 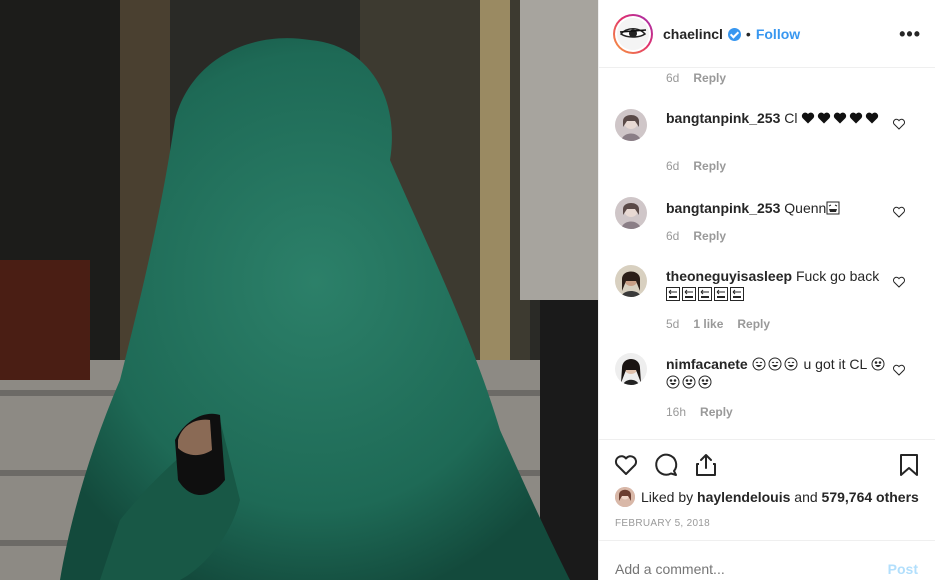 I want to click on follow-button: Follow, so click(x=778, y=34).